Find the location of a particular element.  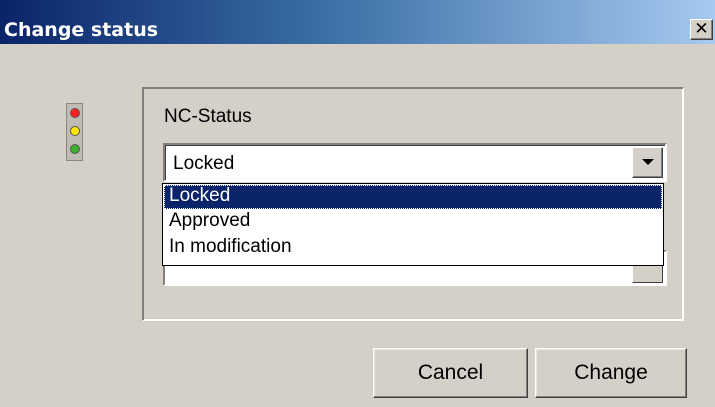

red-light-icon is located at coordinates (75, 113).